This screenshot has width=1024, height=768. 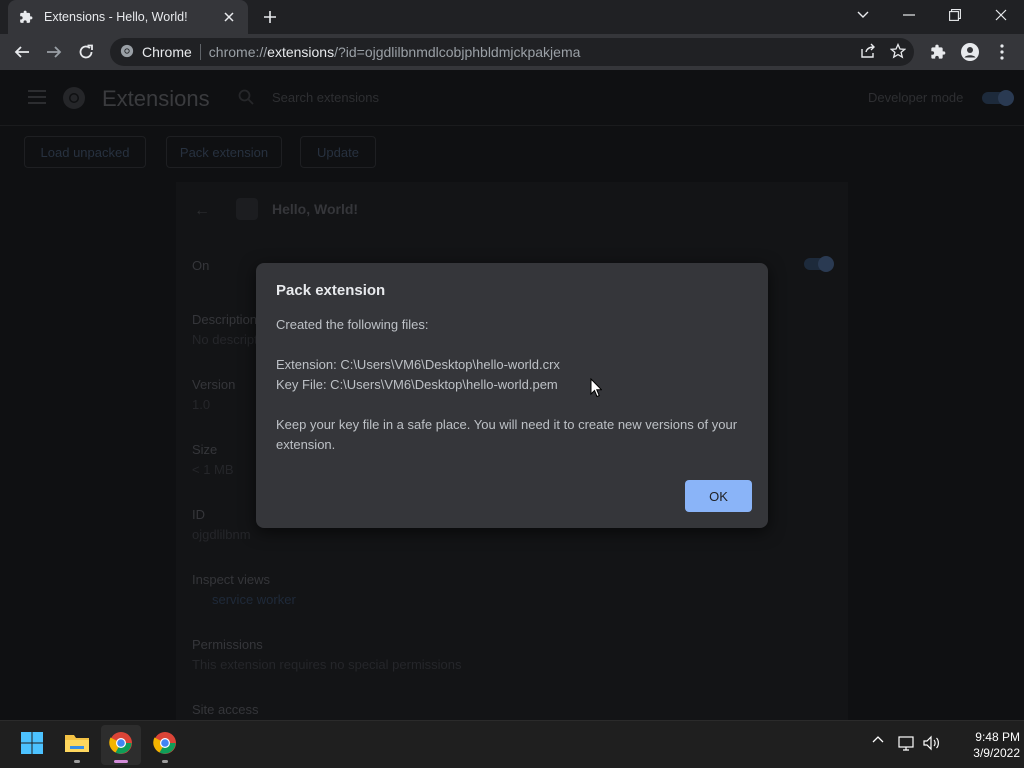 I want to click on new-tab-button, so click(x=270, y=17).